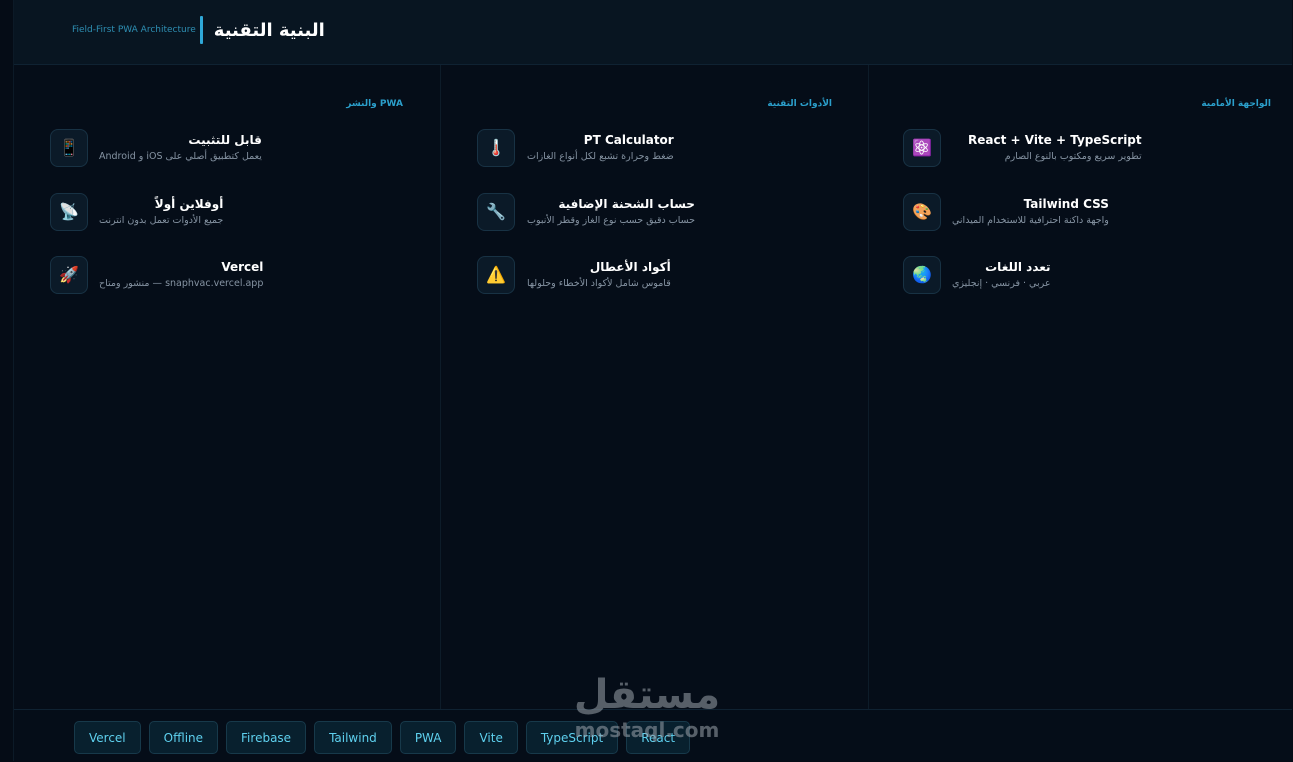  What do you see at coordinates (799, 104) in the screenshot?
I see `column-title: الأدوات التقنية` at bounding box center [799, 104].